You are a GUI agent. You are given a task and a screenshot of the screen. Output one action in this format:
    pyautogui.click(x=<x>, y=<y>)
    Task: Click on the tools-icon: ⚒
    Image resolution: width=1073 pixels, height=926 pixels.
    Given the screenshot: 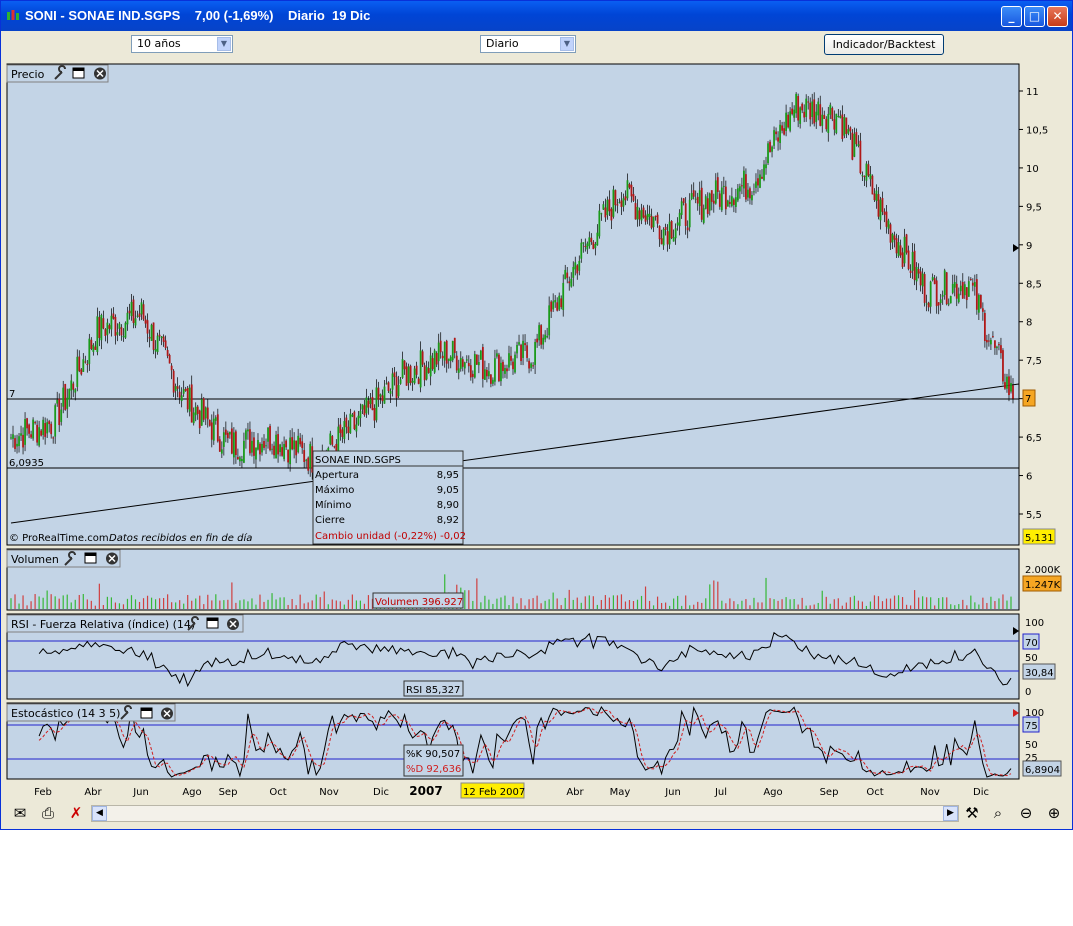 What is the action you would take?
    pyautogui.click(x=972, y=813)
    